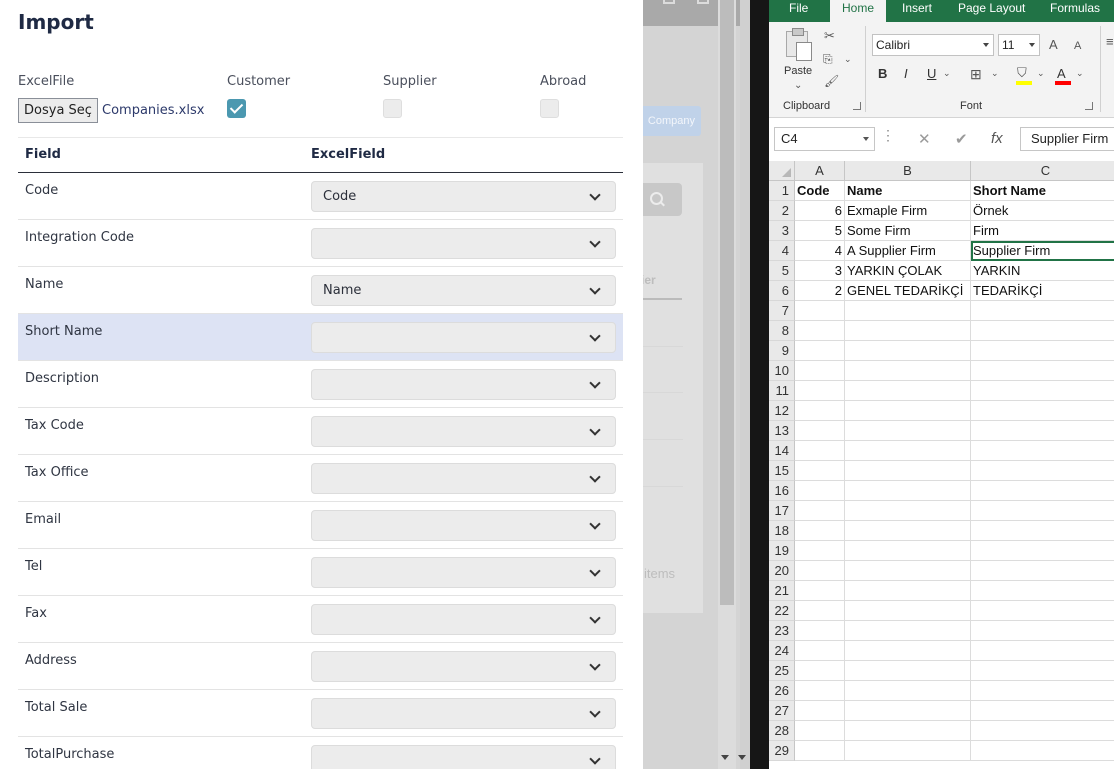 Image resolution: width=1114 pixels, height=769 pixels. Describe the element at coordinates (782, 171) in the screenshot. I see `select-all-corner` at that location.